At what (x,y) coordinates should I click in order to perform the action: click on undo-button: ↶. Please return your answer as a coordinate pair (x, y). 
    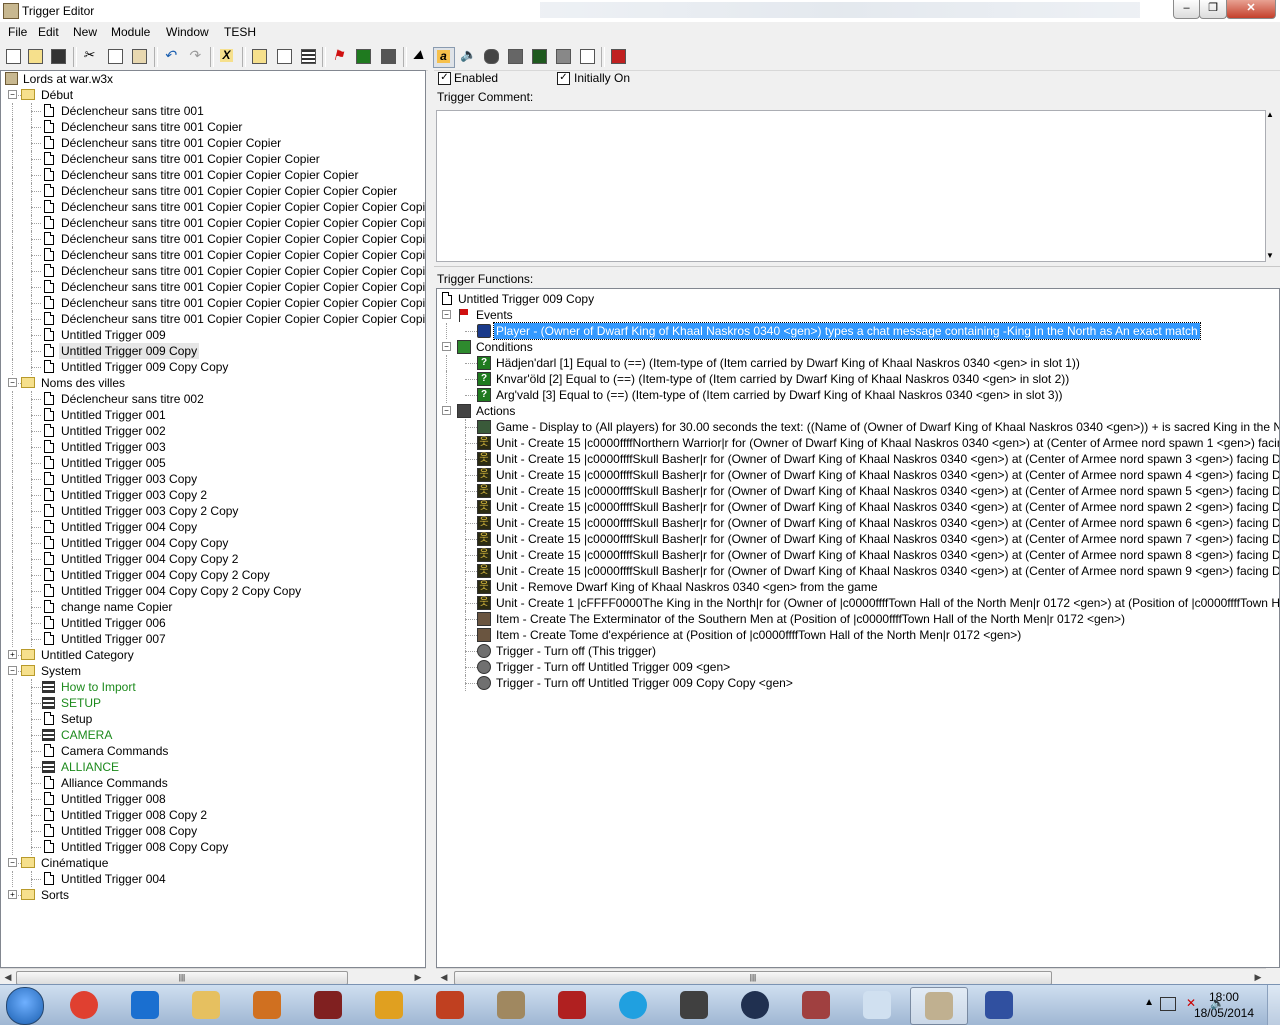
    Looking at the image, I should click on (171, 56).